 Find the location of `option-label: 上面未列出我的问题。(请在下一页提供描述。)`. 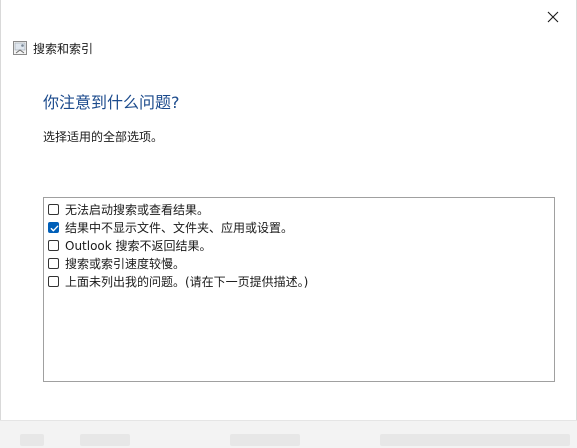

option-label: 上面未列出我的问题。(请在下一页提供描述。) is located at coordinates (187, 282).